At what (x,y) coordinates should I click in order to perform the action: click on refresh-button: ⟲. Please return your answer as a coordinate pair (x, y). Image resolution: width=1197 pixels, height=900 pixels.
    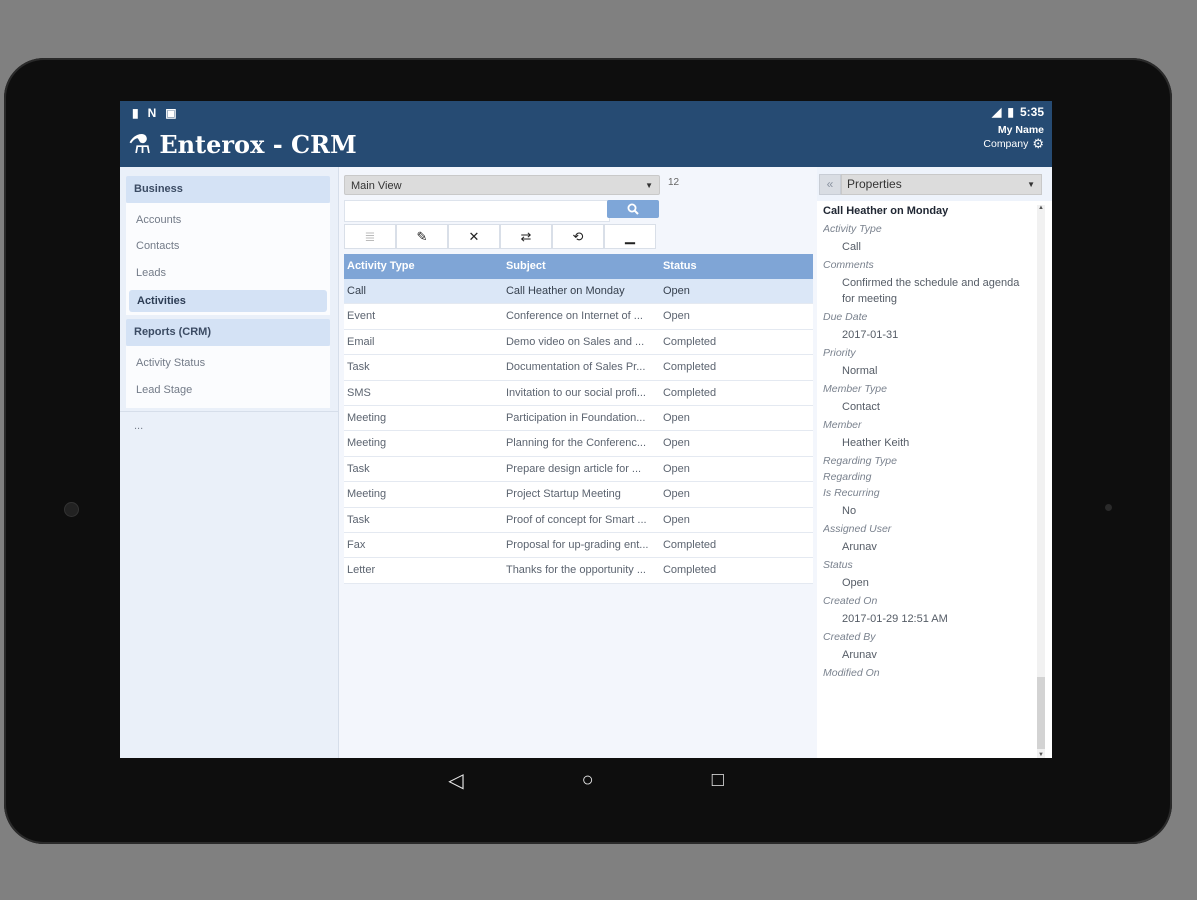
    Looking at the image, I should click on (578, 236).